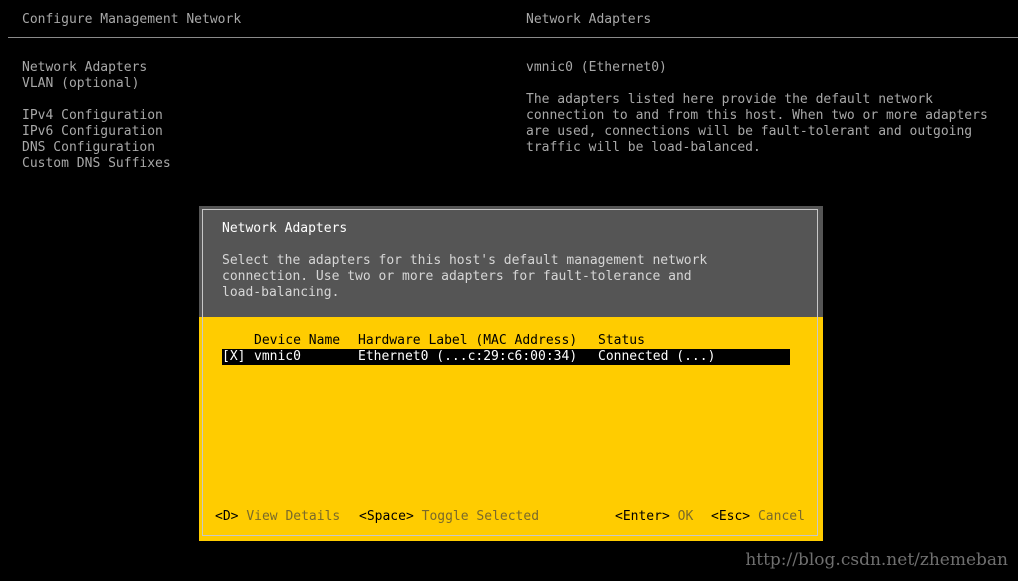 Image resolution: width=1018 pixels, height=581 pixels. I want to click on view-details-label: View Details, so click(293, 516).